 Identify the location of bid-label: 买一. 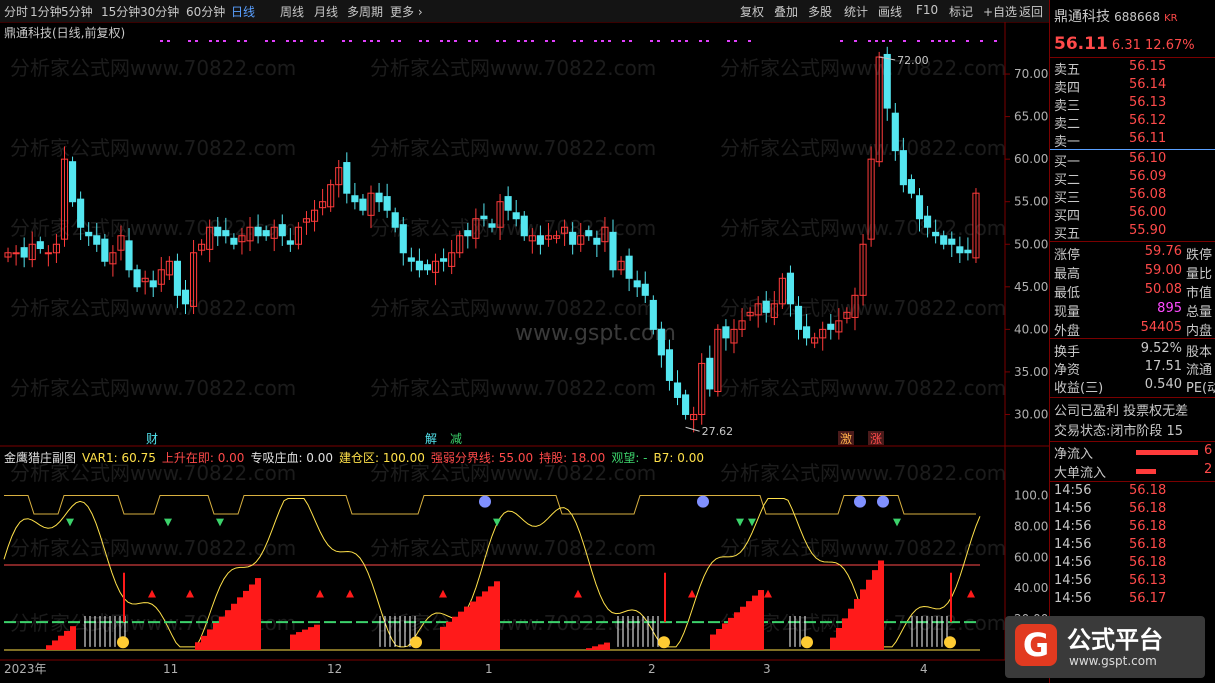
(1067, 162).